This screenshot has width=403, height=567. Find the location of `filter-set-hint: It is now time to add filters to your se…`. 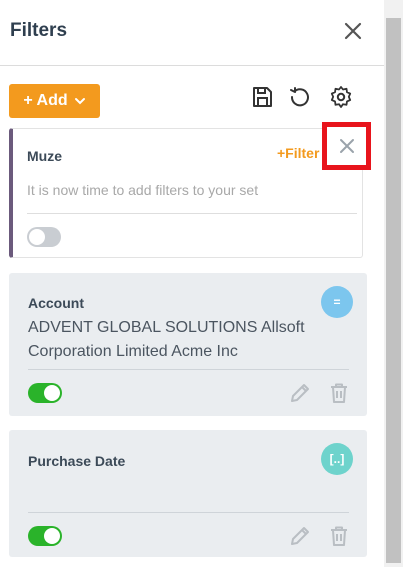

filter-set-hint: It is now time to add filters to your se… is located at coordinates (143, 190).